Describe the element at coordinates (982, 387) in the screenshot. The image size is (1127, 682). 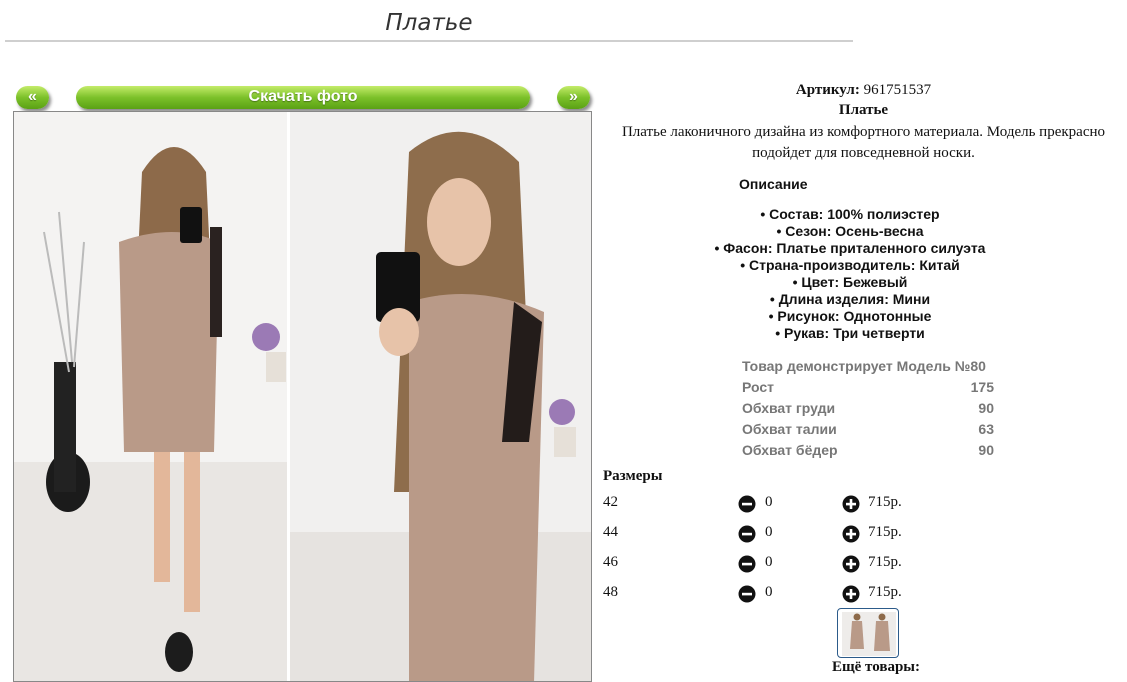
I see `model-row-value: 175` at that location.